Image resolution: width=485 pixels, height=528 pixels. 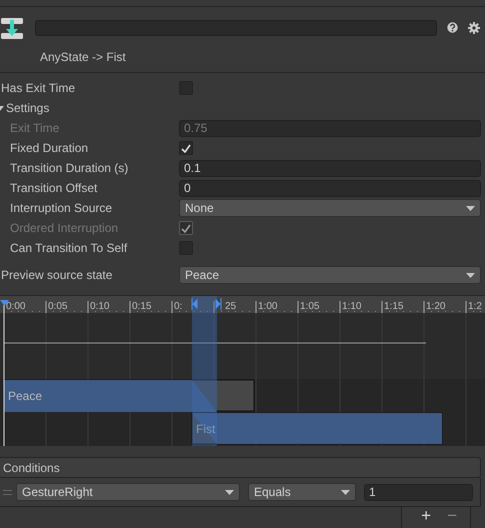 I want to click on time-label: 0:05, so click(x=58, y=306).